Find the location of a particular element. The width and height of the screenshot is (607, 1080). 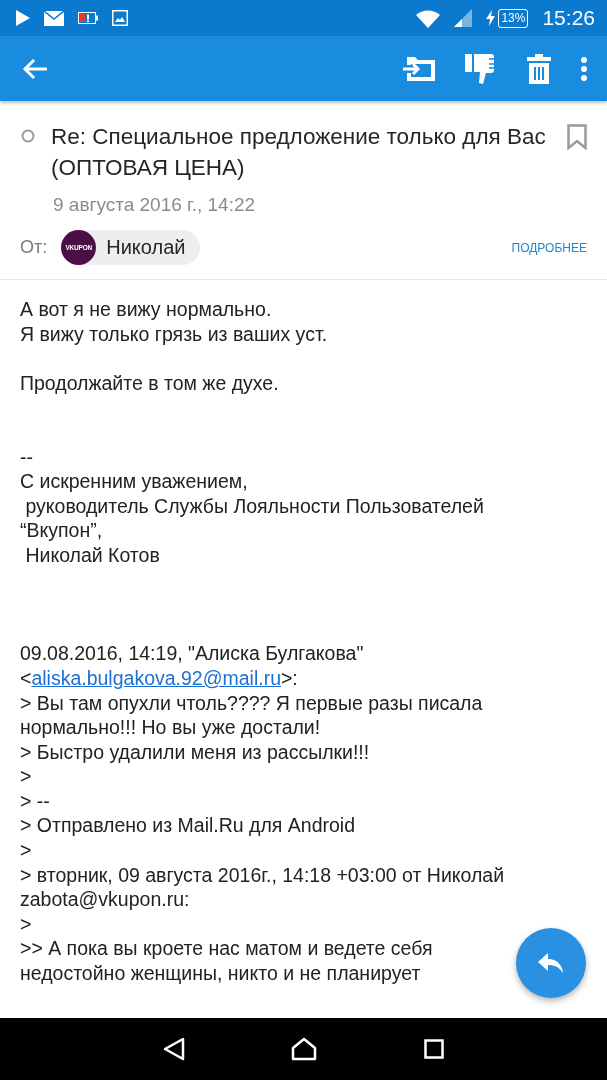

body-line: руководитель Службы Лояльности Пользователей is located at coordinates (254, 506).